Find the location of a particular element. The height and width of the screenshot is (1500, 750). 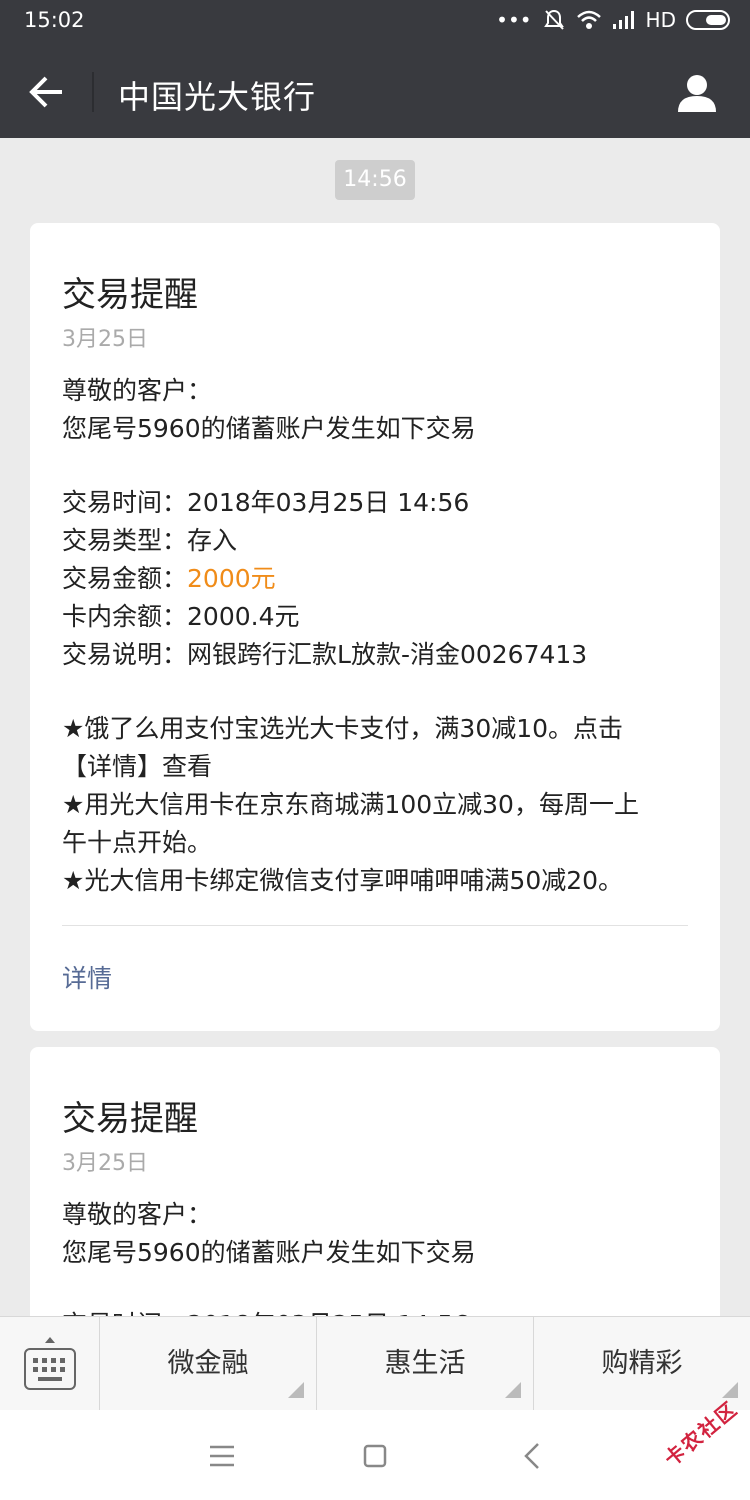

title-bar: 中国光大银行 is located at coordinates (375, 92).